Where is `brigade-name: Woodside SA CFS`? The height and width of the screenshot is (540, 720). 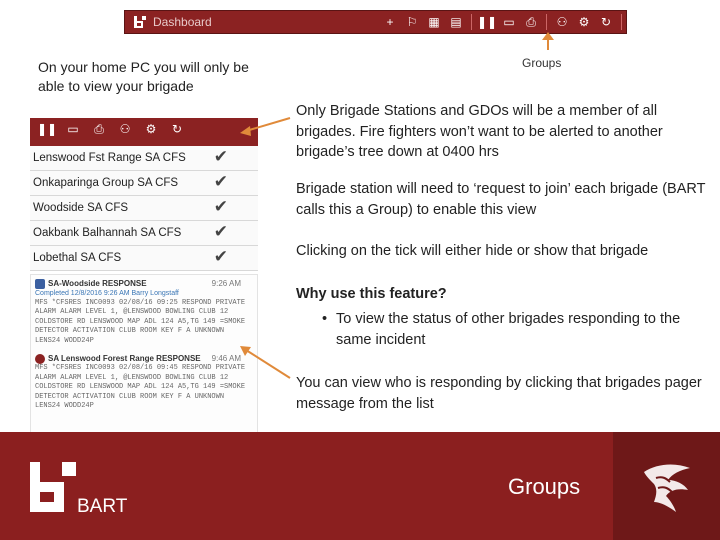 brigade-name: Woodside SA CFS is located at coordinates (81, 208).